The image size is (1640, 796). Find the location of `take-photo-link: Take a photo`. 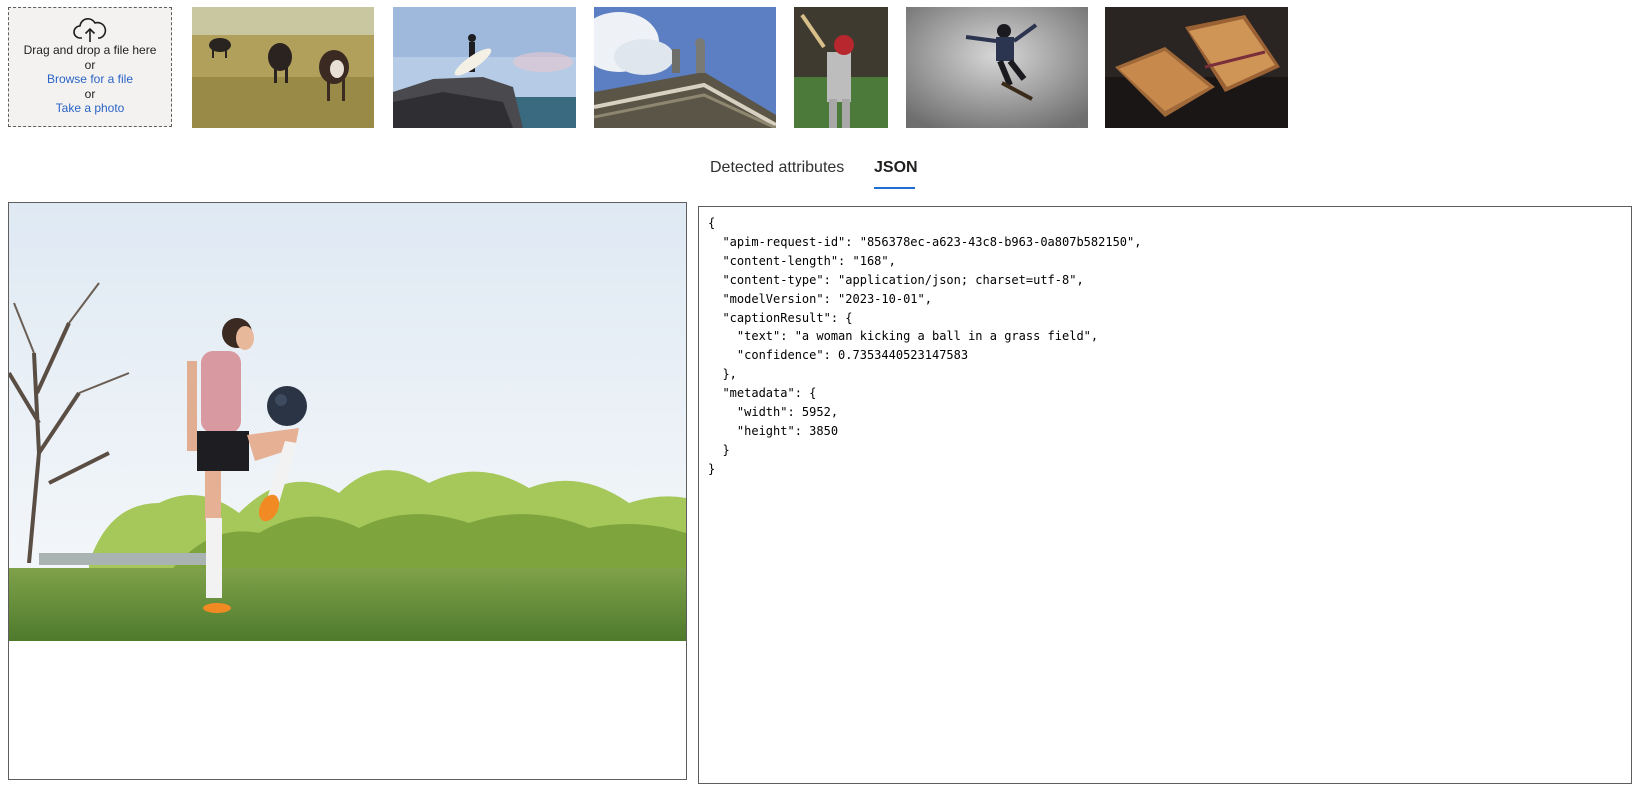

take-photo-link: Take a photo is located at coordinates (90, 108).